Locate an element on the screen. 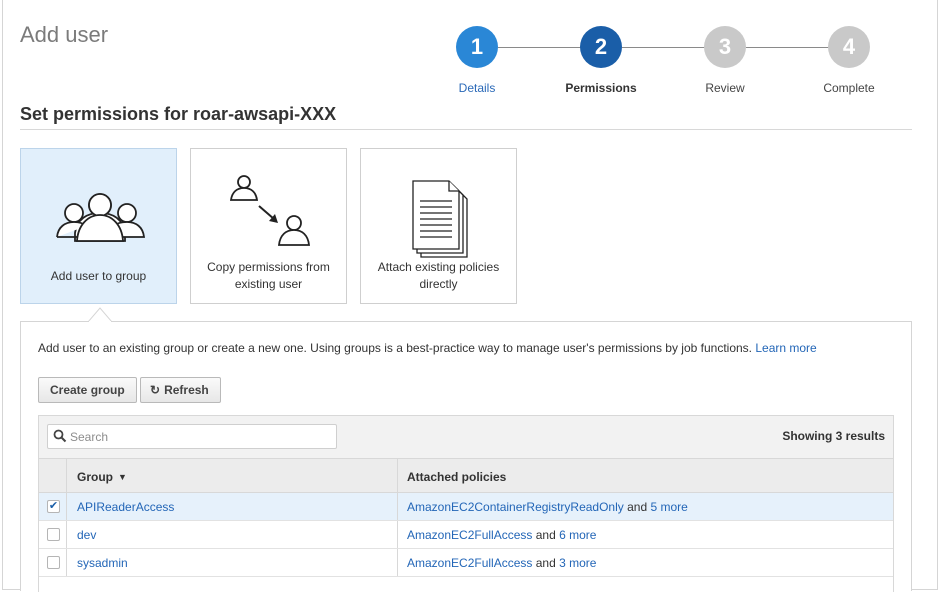 The image size is (940, 592). option-label: Copy permissions from existing user is located at coordinates (268, 275).